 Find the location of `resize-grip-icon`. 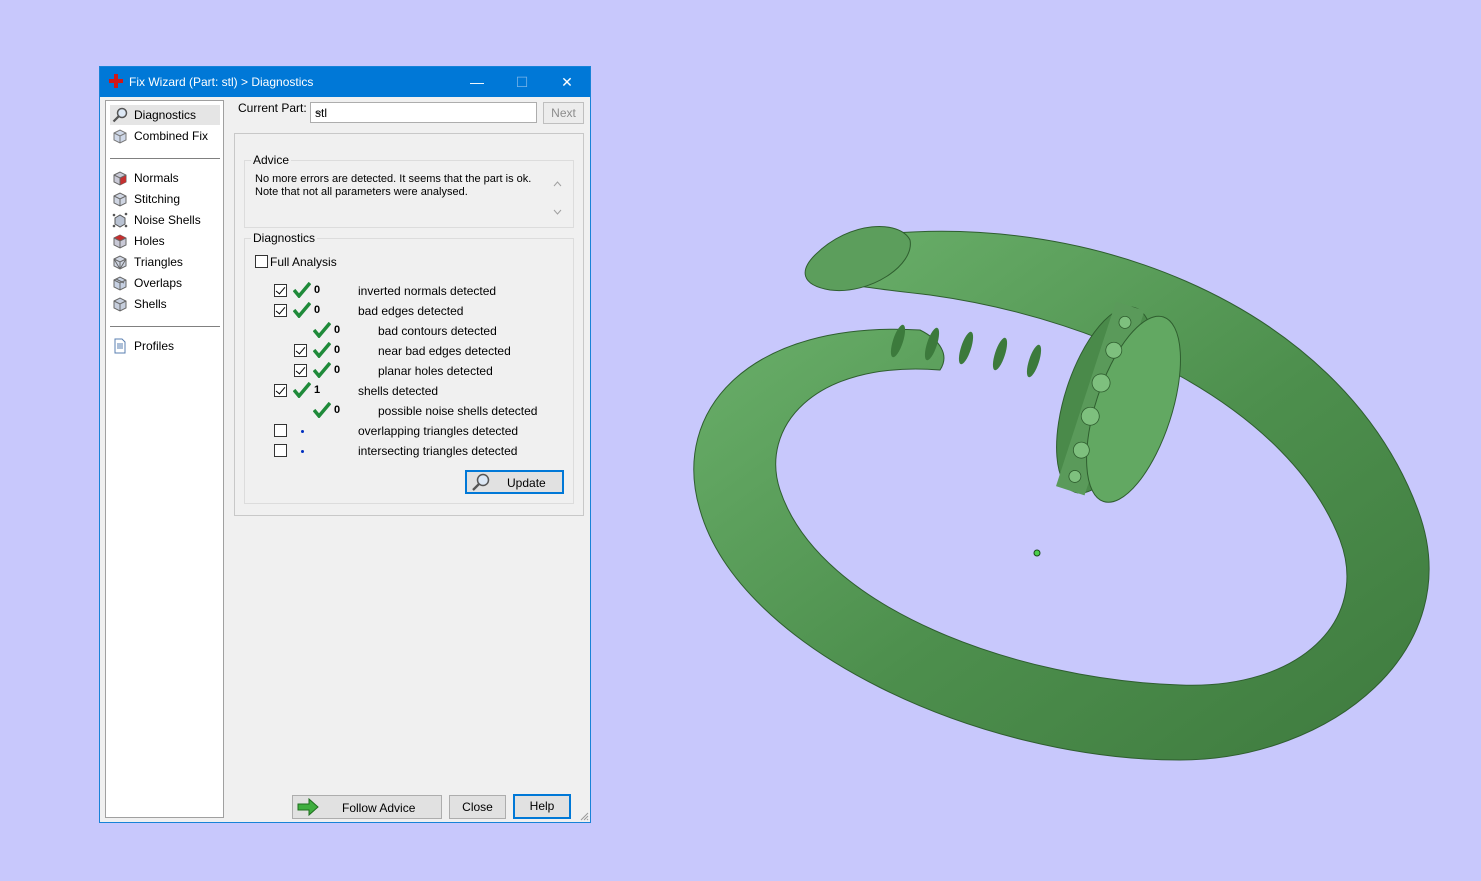

resize-grip-icon is located at coordinates (584, 816).